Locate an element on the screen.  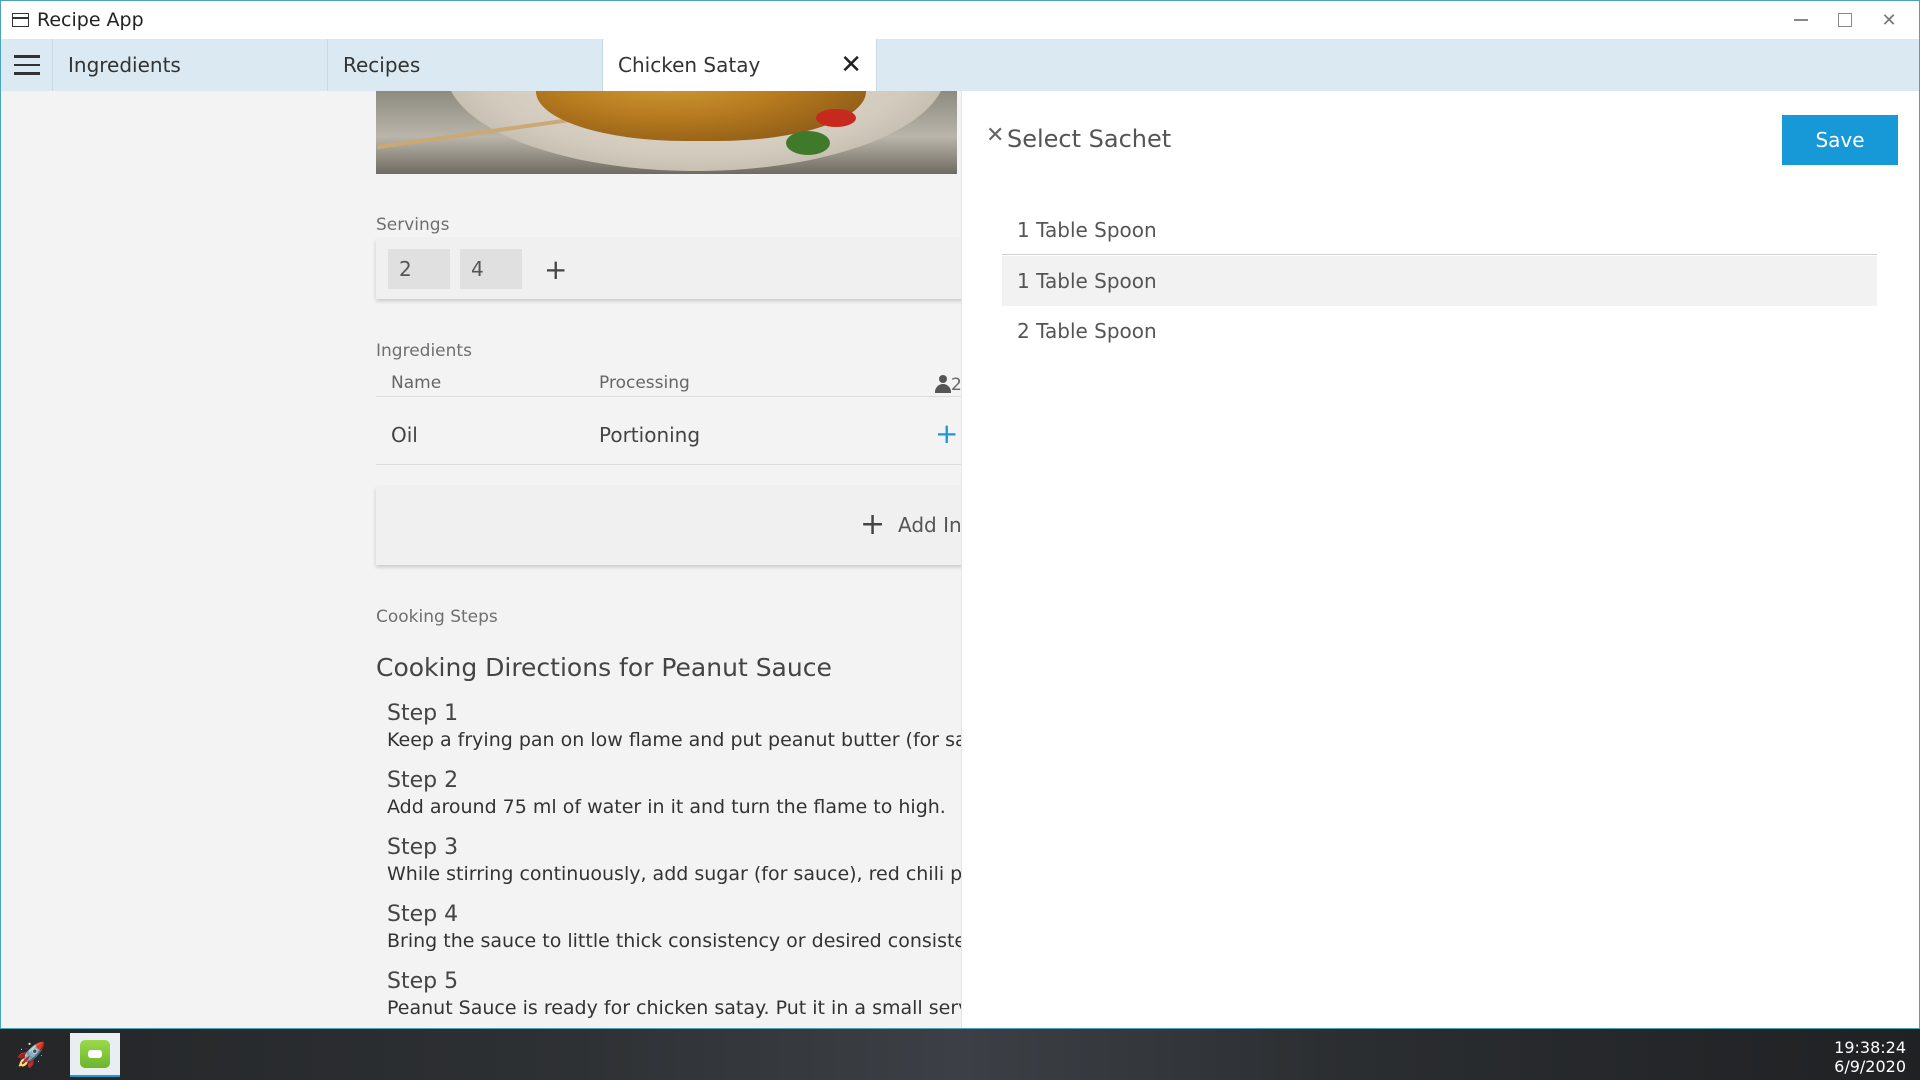
step-title: Step 4 is located at coordinates (423, 914).